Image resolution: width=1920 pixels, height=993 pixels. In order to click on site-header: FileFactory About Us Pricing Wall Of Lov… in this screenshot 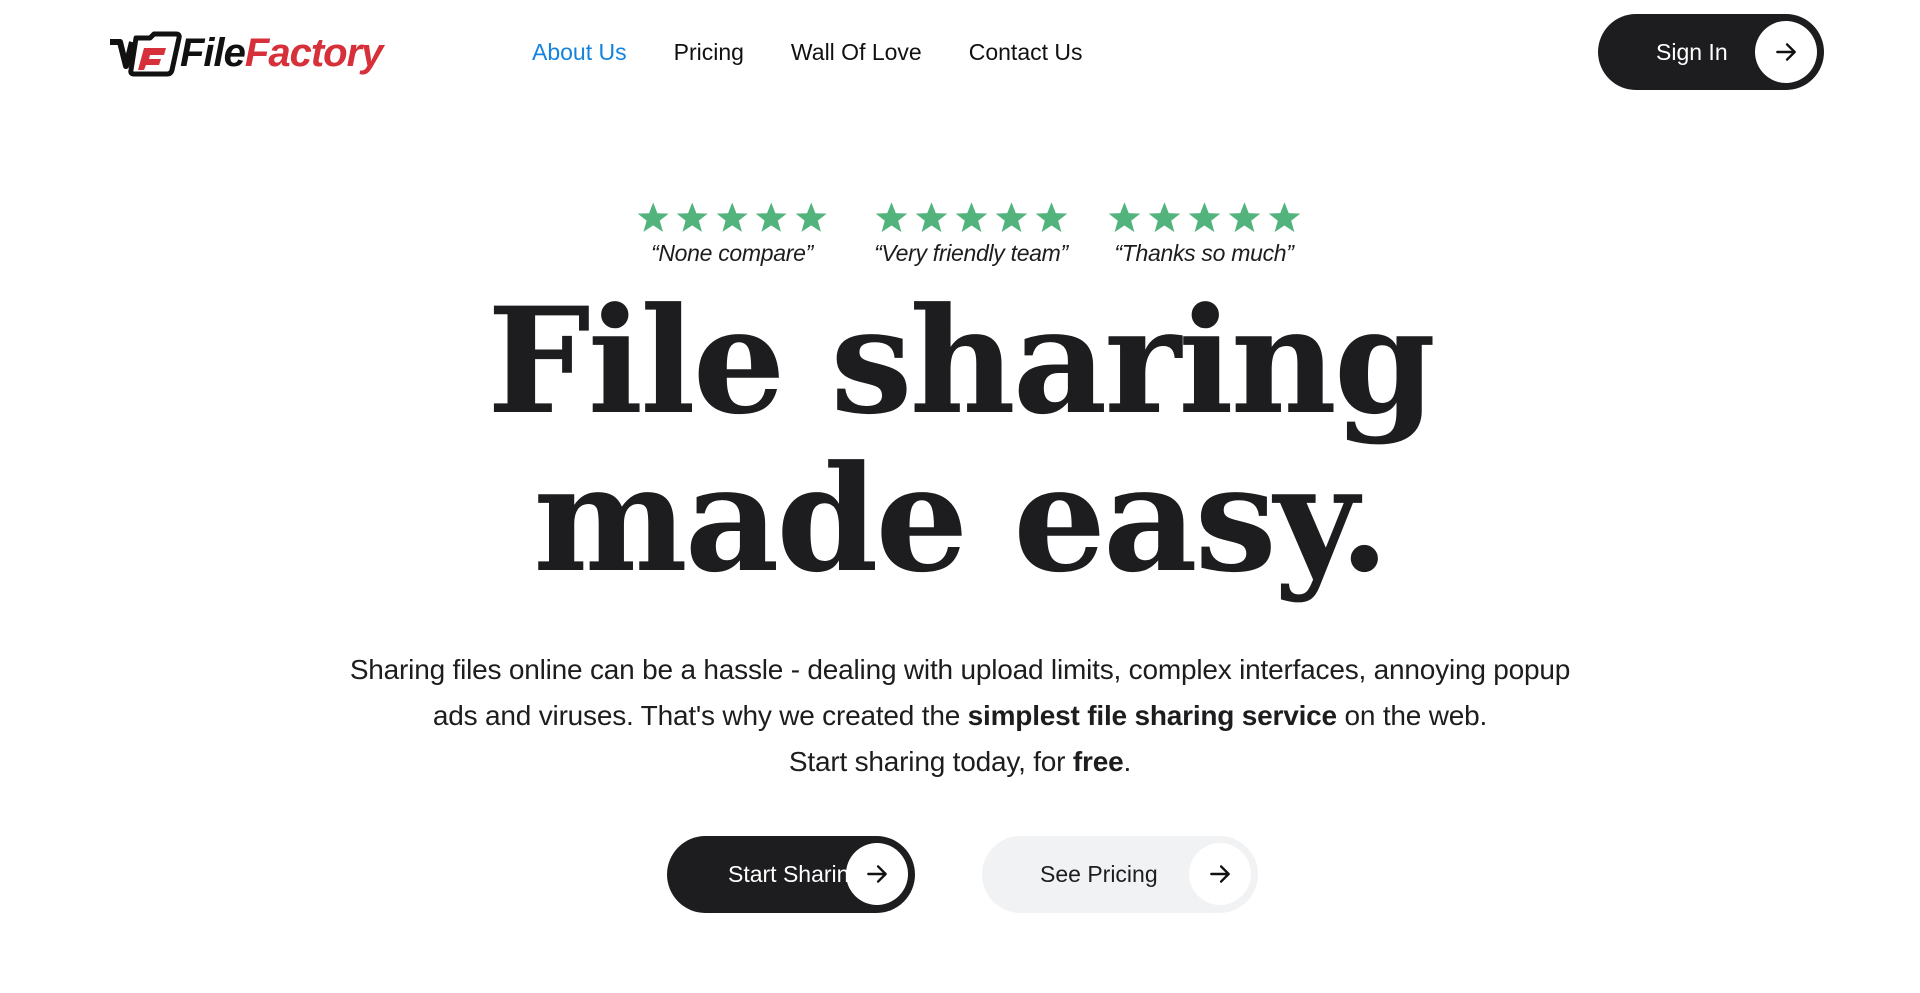, I will do `click(960, 52)`.